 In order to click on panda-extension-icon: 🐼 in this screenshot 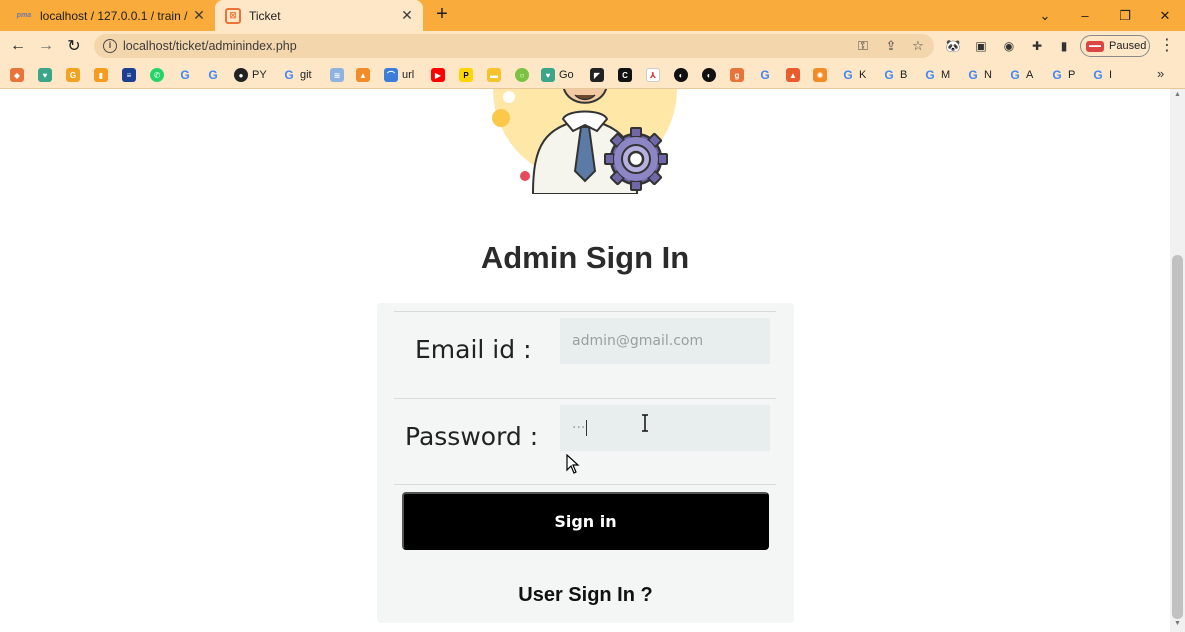, I will do `click(953, 46)`.